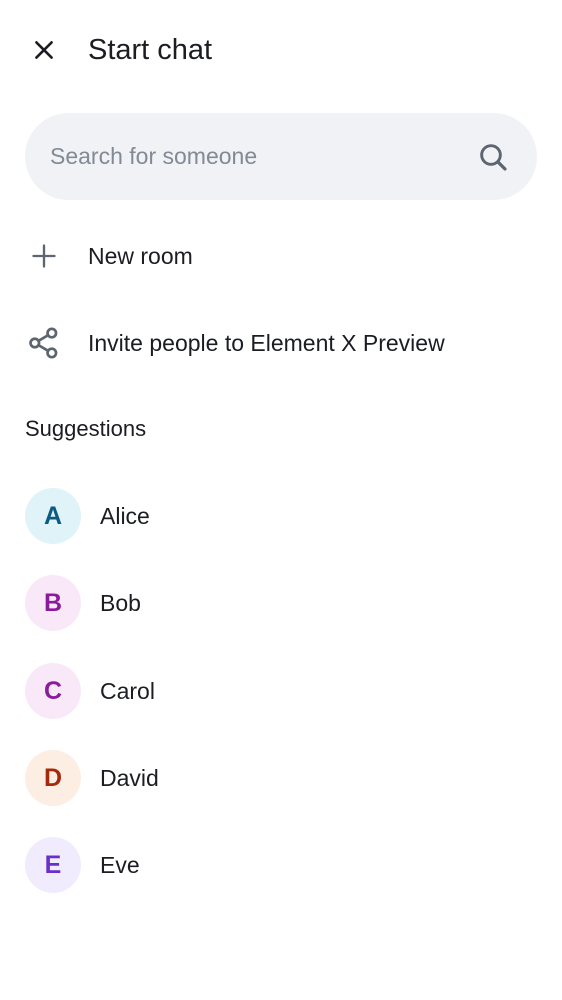  What do you see at coordinates (281, 778) in the screenshot?
I see `suggestion-item-david: D David` at bounding box center [281, 778].